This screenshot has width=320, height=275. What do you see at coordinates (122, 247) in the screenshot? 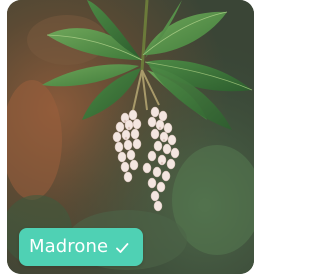
I see `check-icon` at bounding box center [122, 247].